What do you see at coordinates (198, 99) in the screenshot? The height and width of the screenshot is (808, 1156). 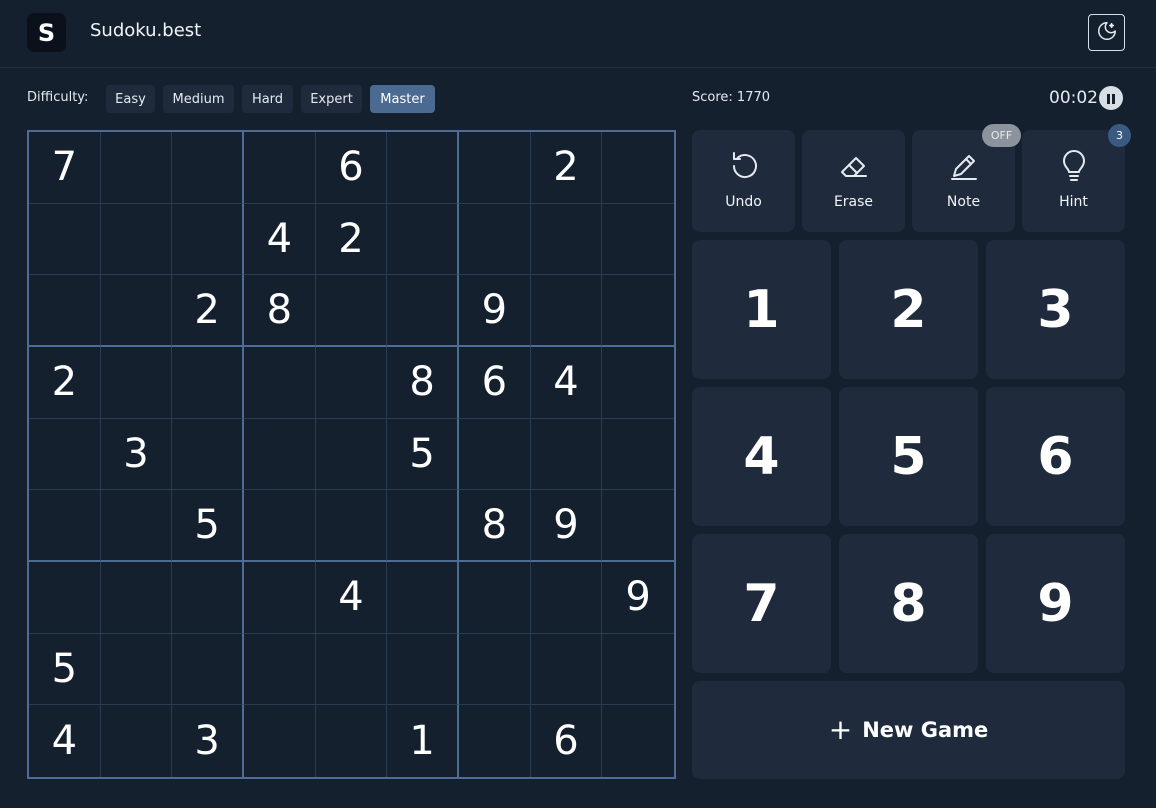 I see `difficulty-medium-button: Medium` at bounding box center [198, 99].